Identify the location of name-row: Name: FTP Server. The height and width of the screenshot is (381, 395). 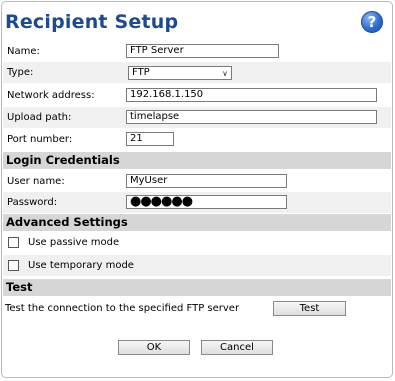
(197, 51).